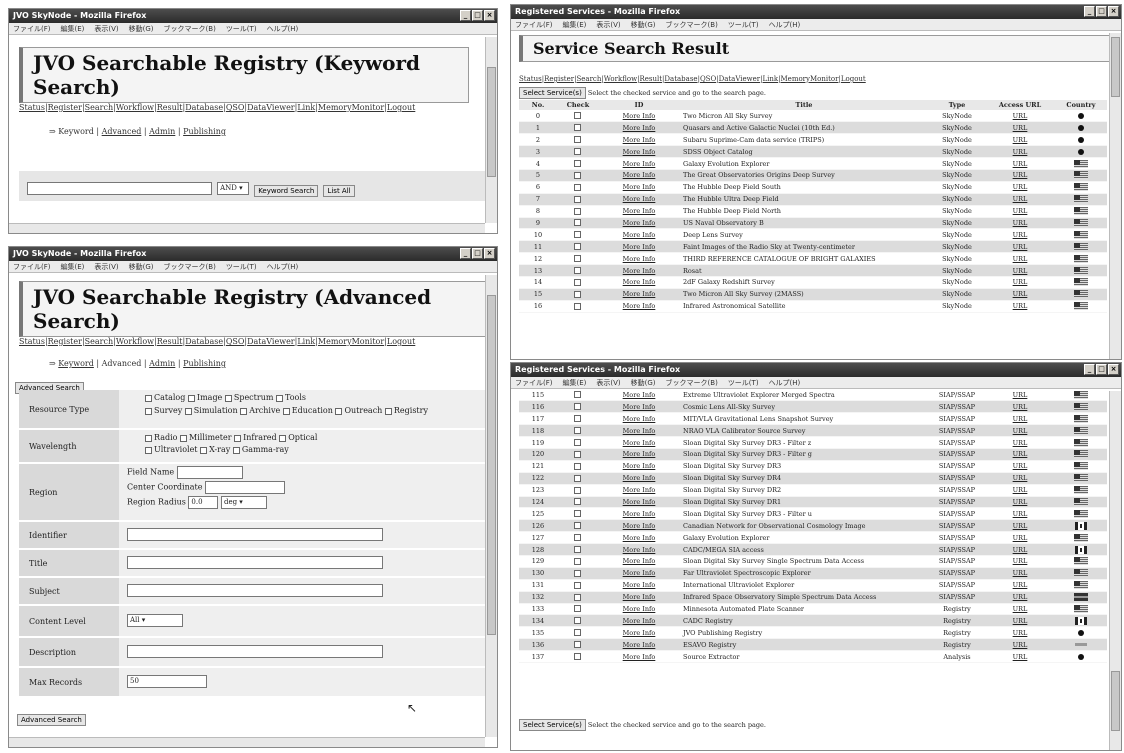  What do you see at coordinates (119, 188) in the screenshot?
I see `keyword-input` at bounding box center [119, 188].